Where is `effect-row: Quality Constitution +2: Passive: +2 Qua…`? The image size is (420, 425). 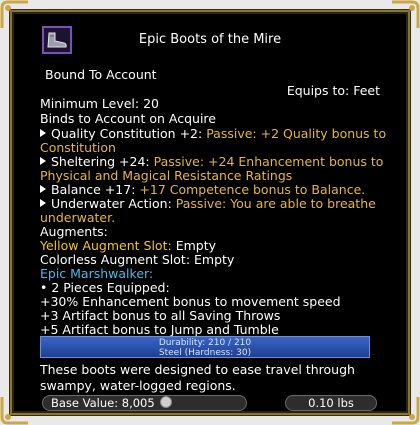
effect-row: Quality Constitution +2: Passive: +2 Qua… is located at coordinates (213, 133).